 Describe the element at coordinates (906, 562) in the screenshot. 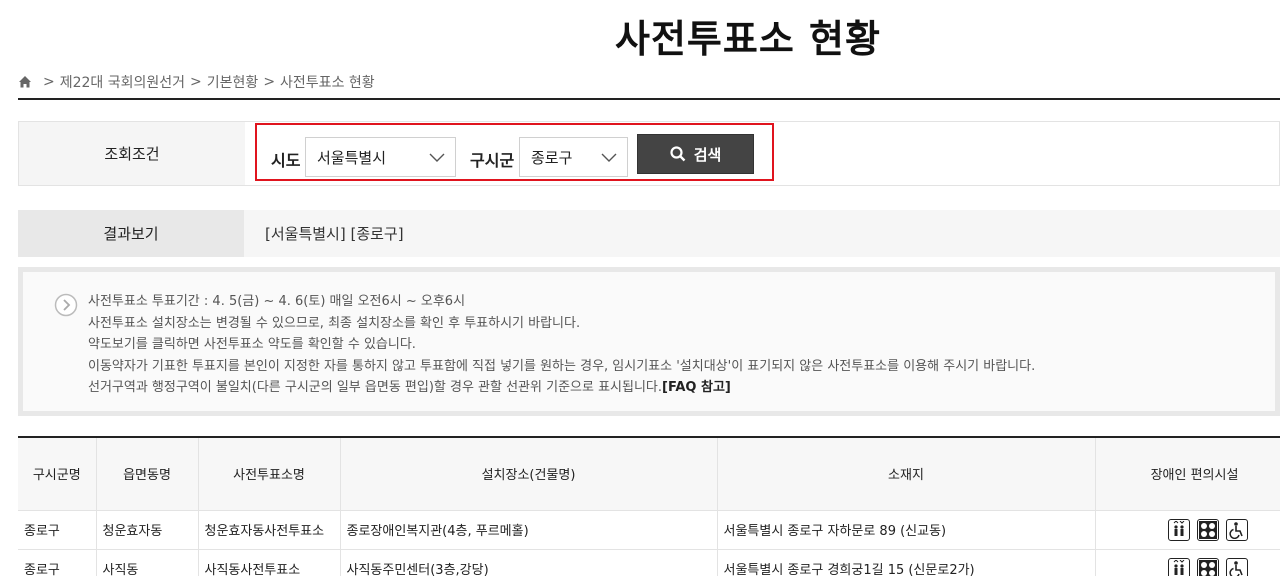

I see `cell-address: 서울특별시 종로구 경희궁1길 15 (신문로2가)` at that location.